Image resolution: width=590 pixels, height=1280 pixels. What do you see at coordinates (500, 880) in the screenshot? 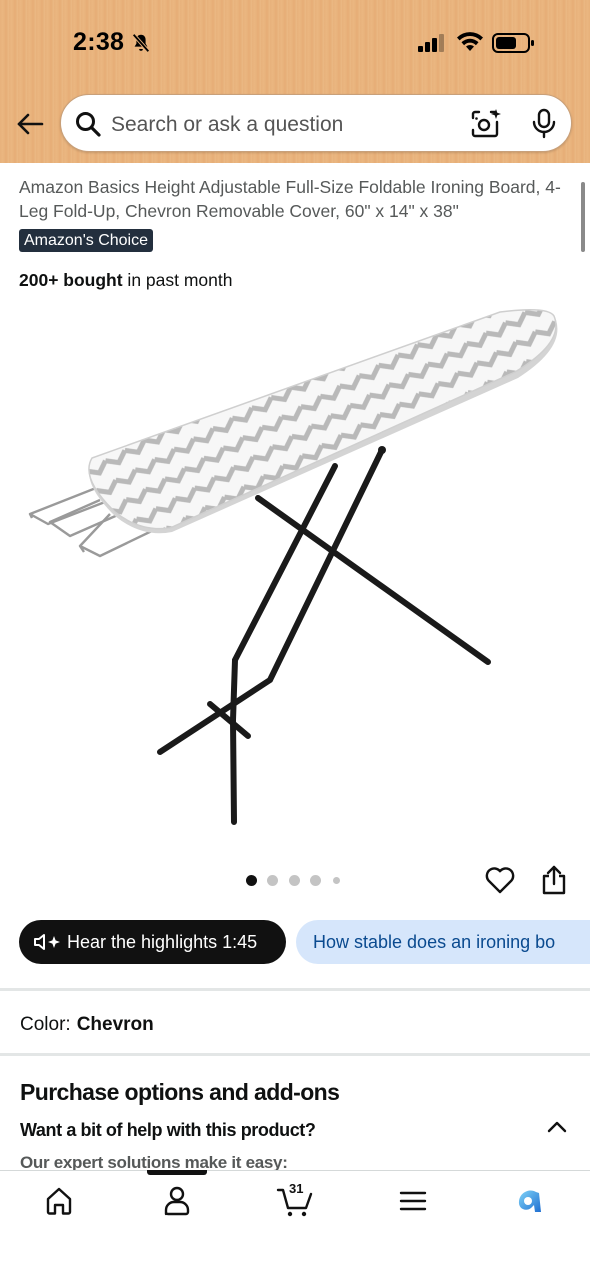
I see `heart-icon` at bounding box center [500, 880].